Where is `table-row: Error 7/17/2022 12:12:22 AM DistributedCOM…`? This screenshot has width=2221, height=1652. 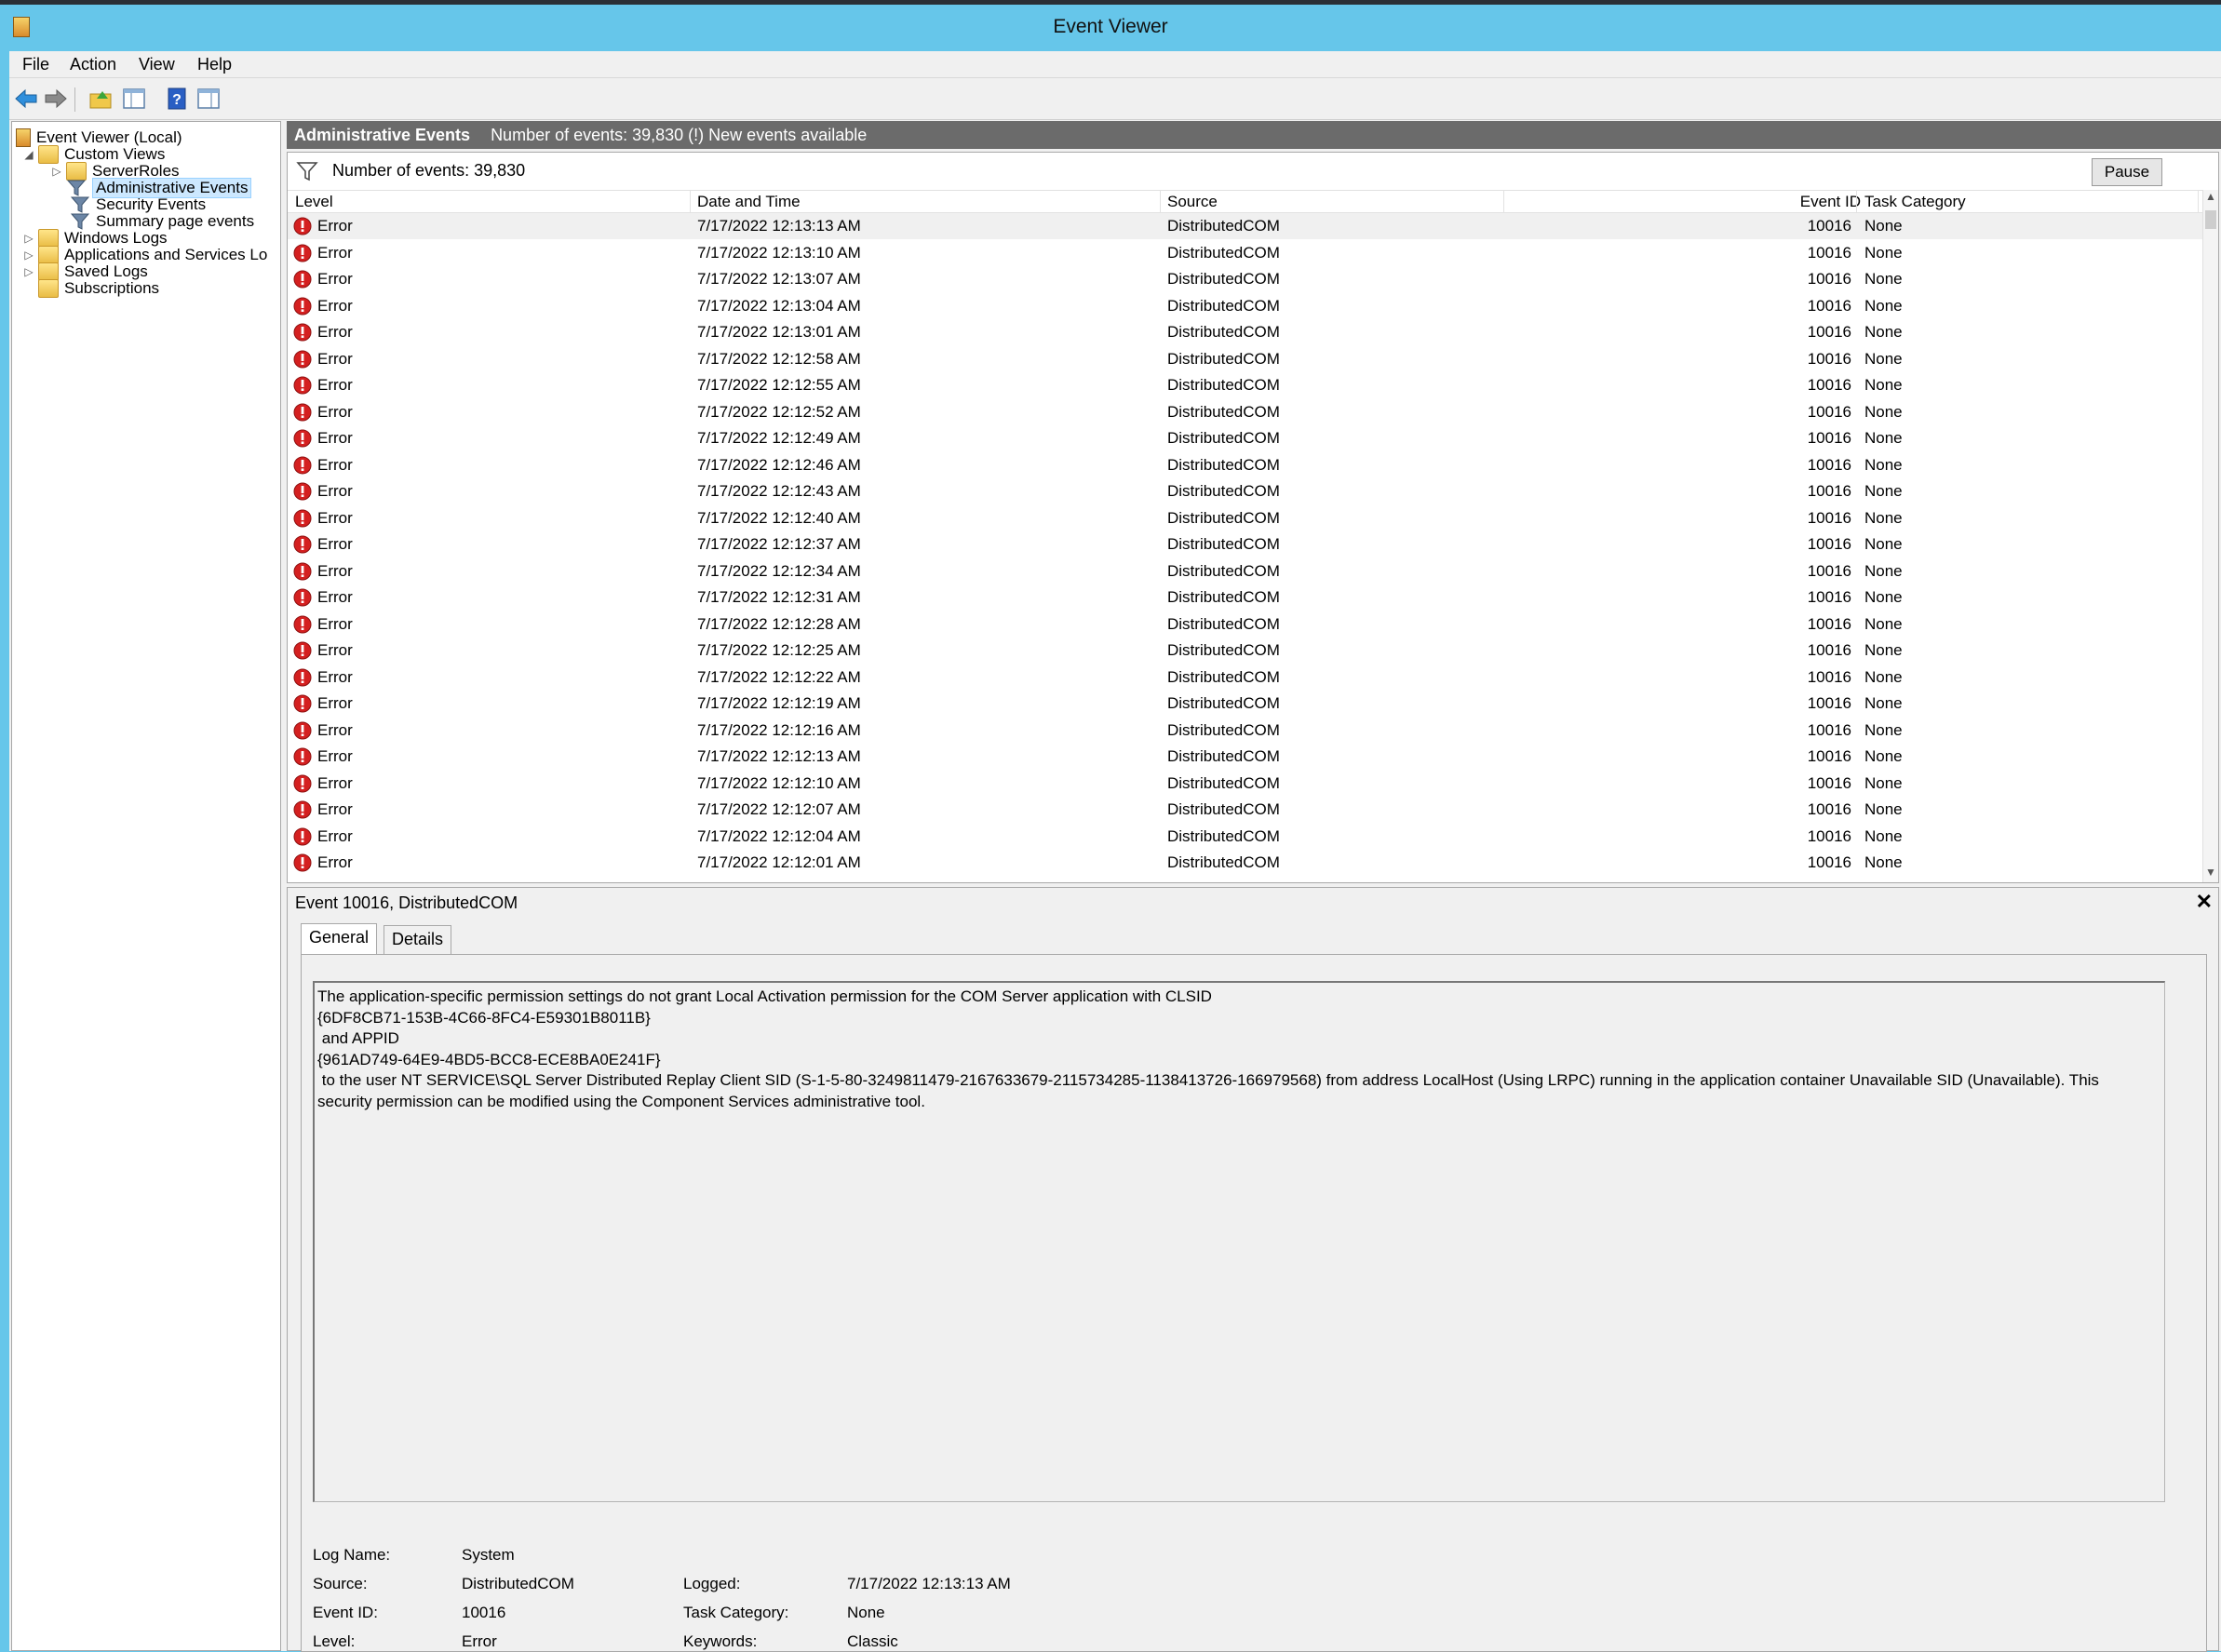
table-row: Error 7/17/2022 12:12:22 AM DistributedCOM… is located at coordinates (1247, 678).